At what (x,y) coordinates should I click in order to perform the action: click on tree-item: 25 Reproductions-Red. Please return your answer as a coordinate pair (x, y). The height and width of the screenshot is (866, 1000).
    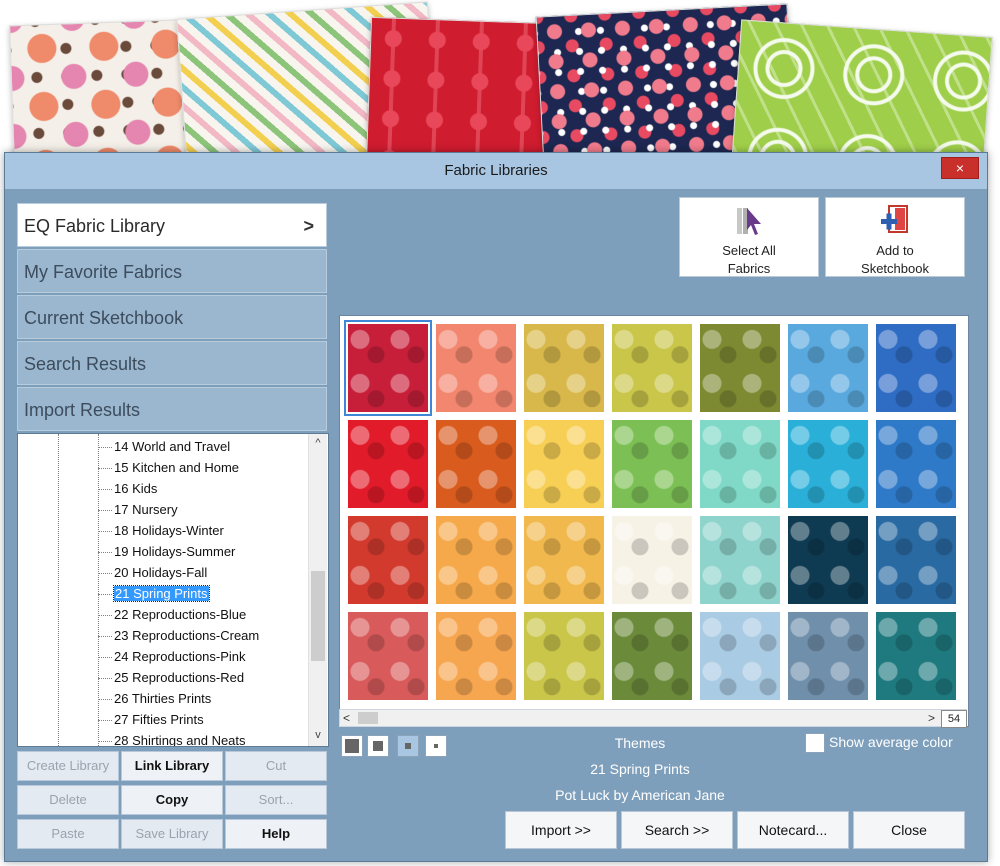
    Looking at the image, I should click on (171, 677).